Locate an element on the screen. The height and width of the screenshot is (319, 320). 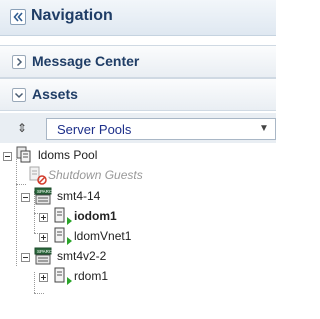
tree-node-host-smt4-14: SPARC smt4-14 is located at coordinates (138, 197).